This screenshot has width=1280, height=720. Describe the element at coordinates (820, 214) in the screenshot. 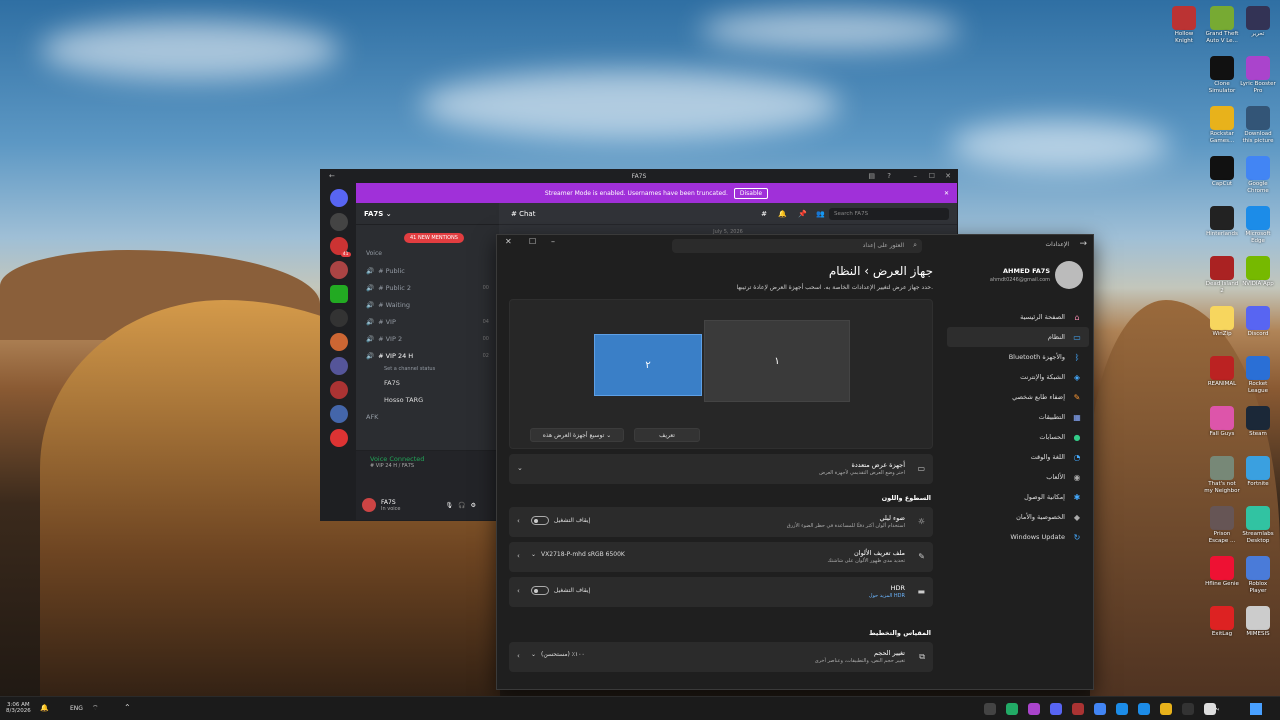

I see `members-icon: 👥` at that location.